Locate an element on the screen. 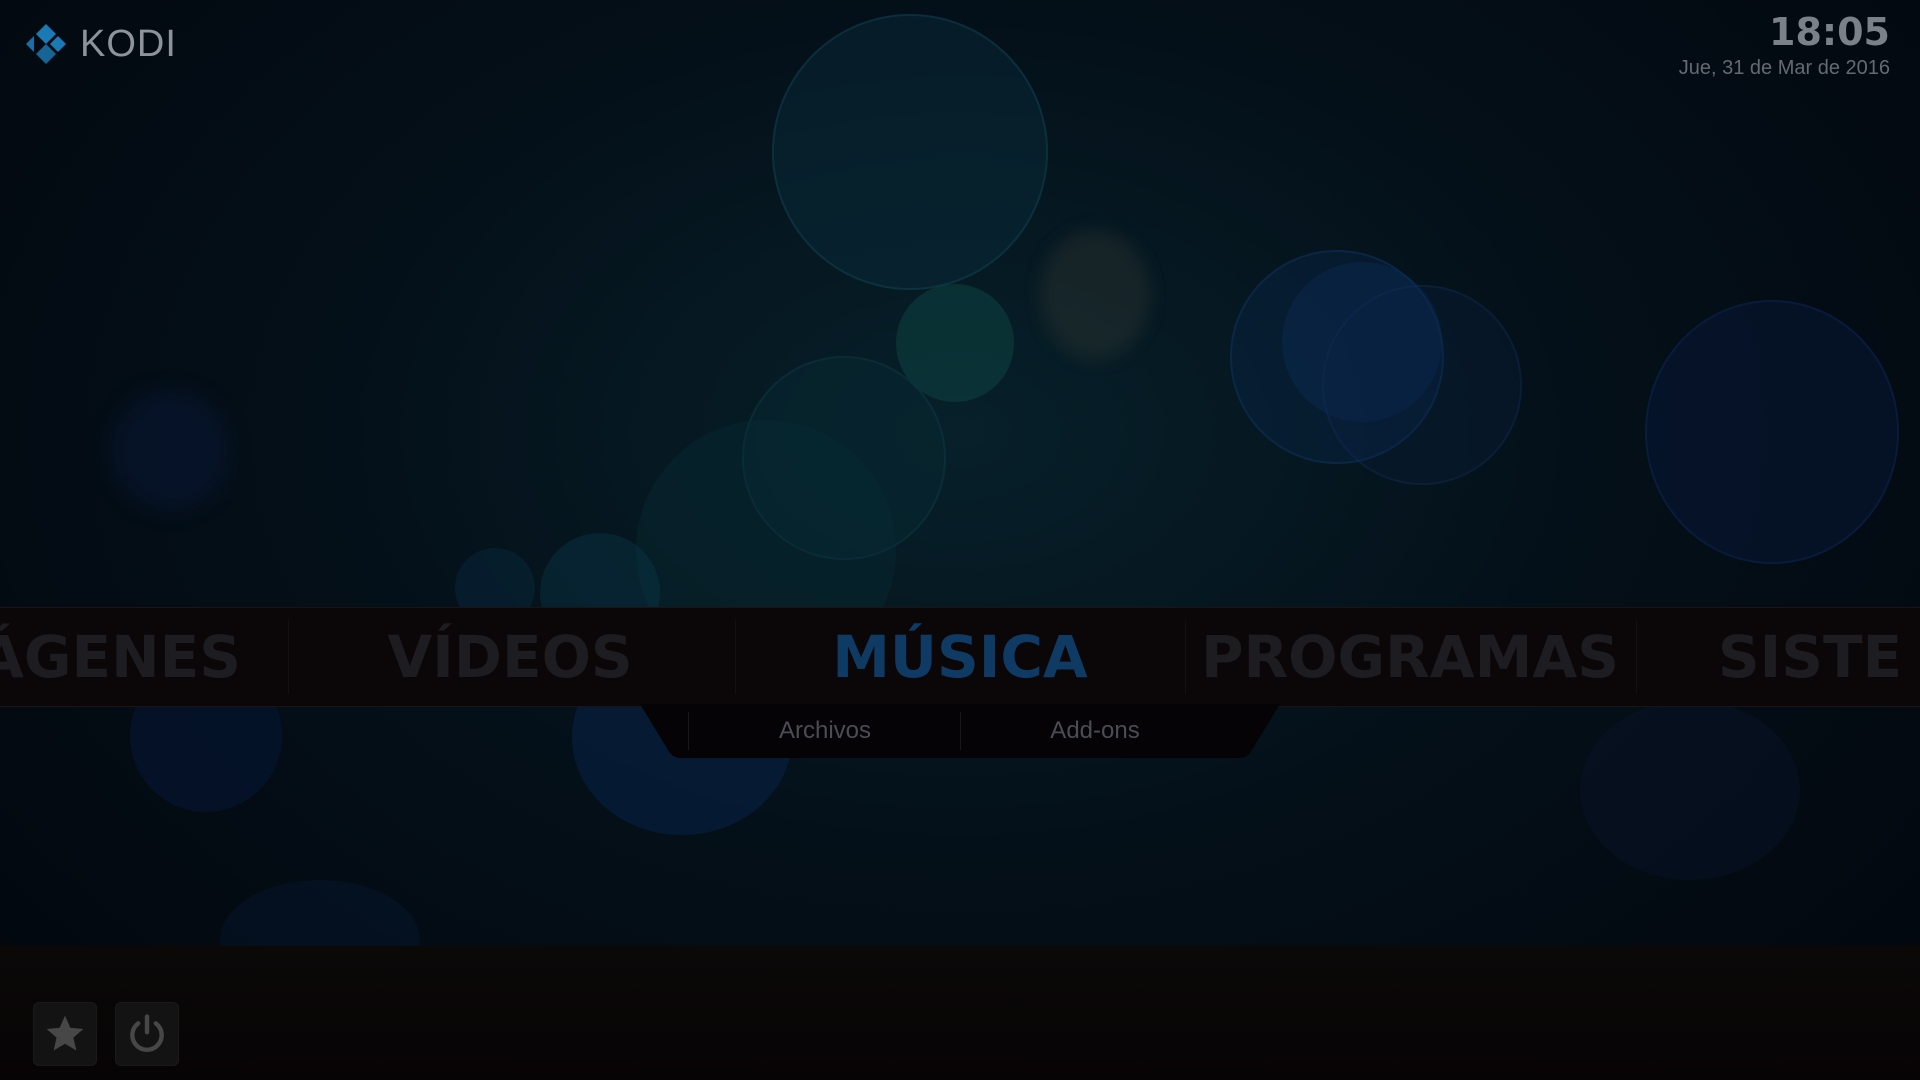 This screenshot has width=1920, height=1080. submenu: Archivos Add-ons is located at coordinates (960, 731).